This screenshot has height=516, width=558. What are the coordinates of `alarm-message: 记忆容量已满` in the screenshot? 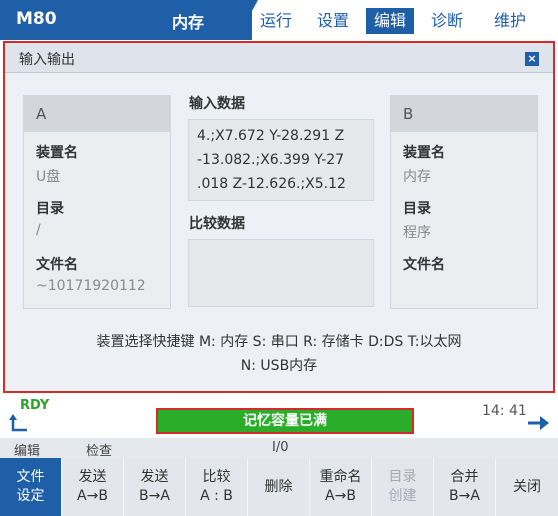 It's located at (285, 421).